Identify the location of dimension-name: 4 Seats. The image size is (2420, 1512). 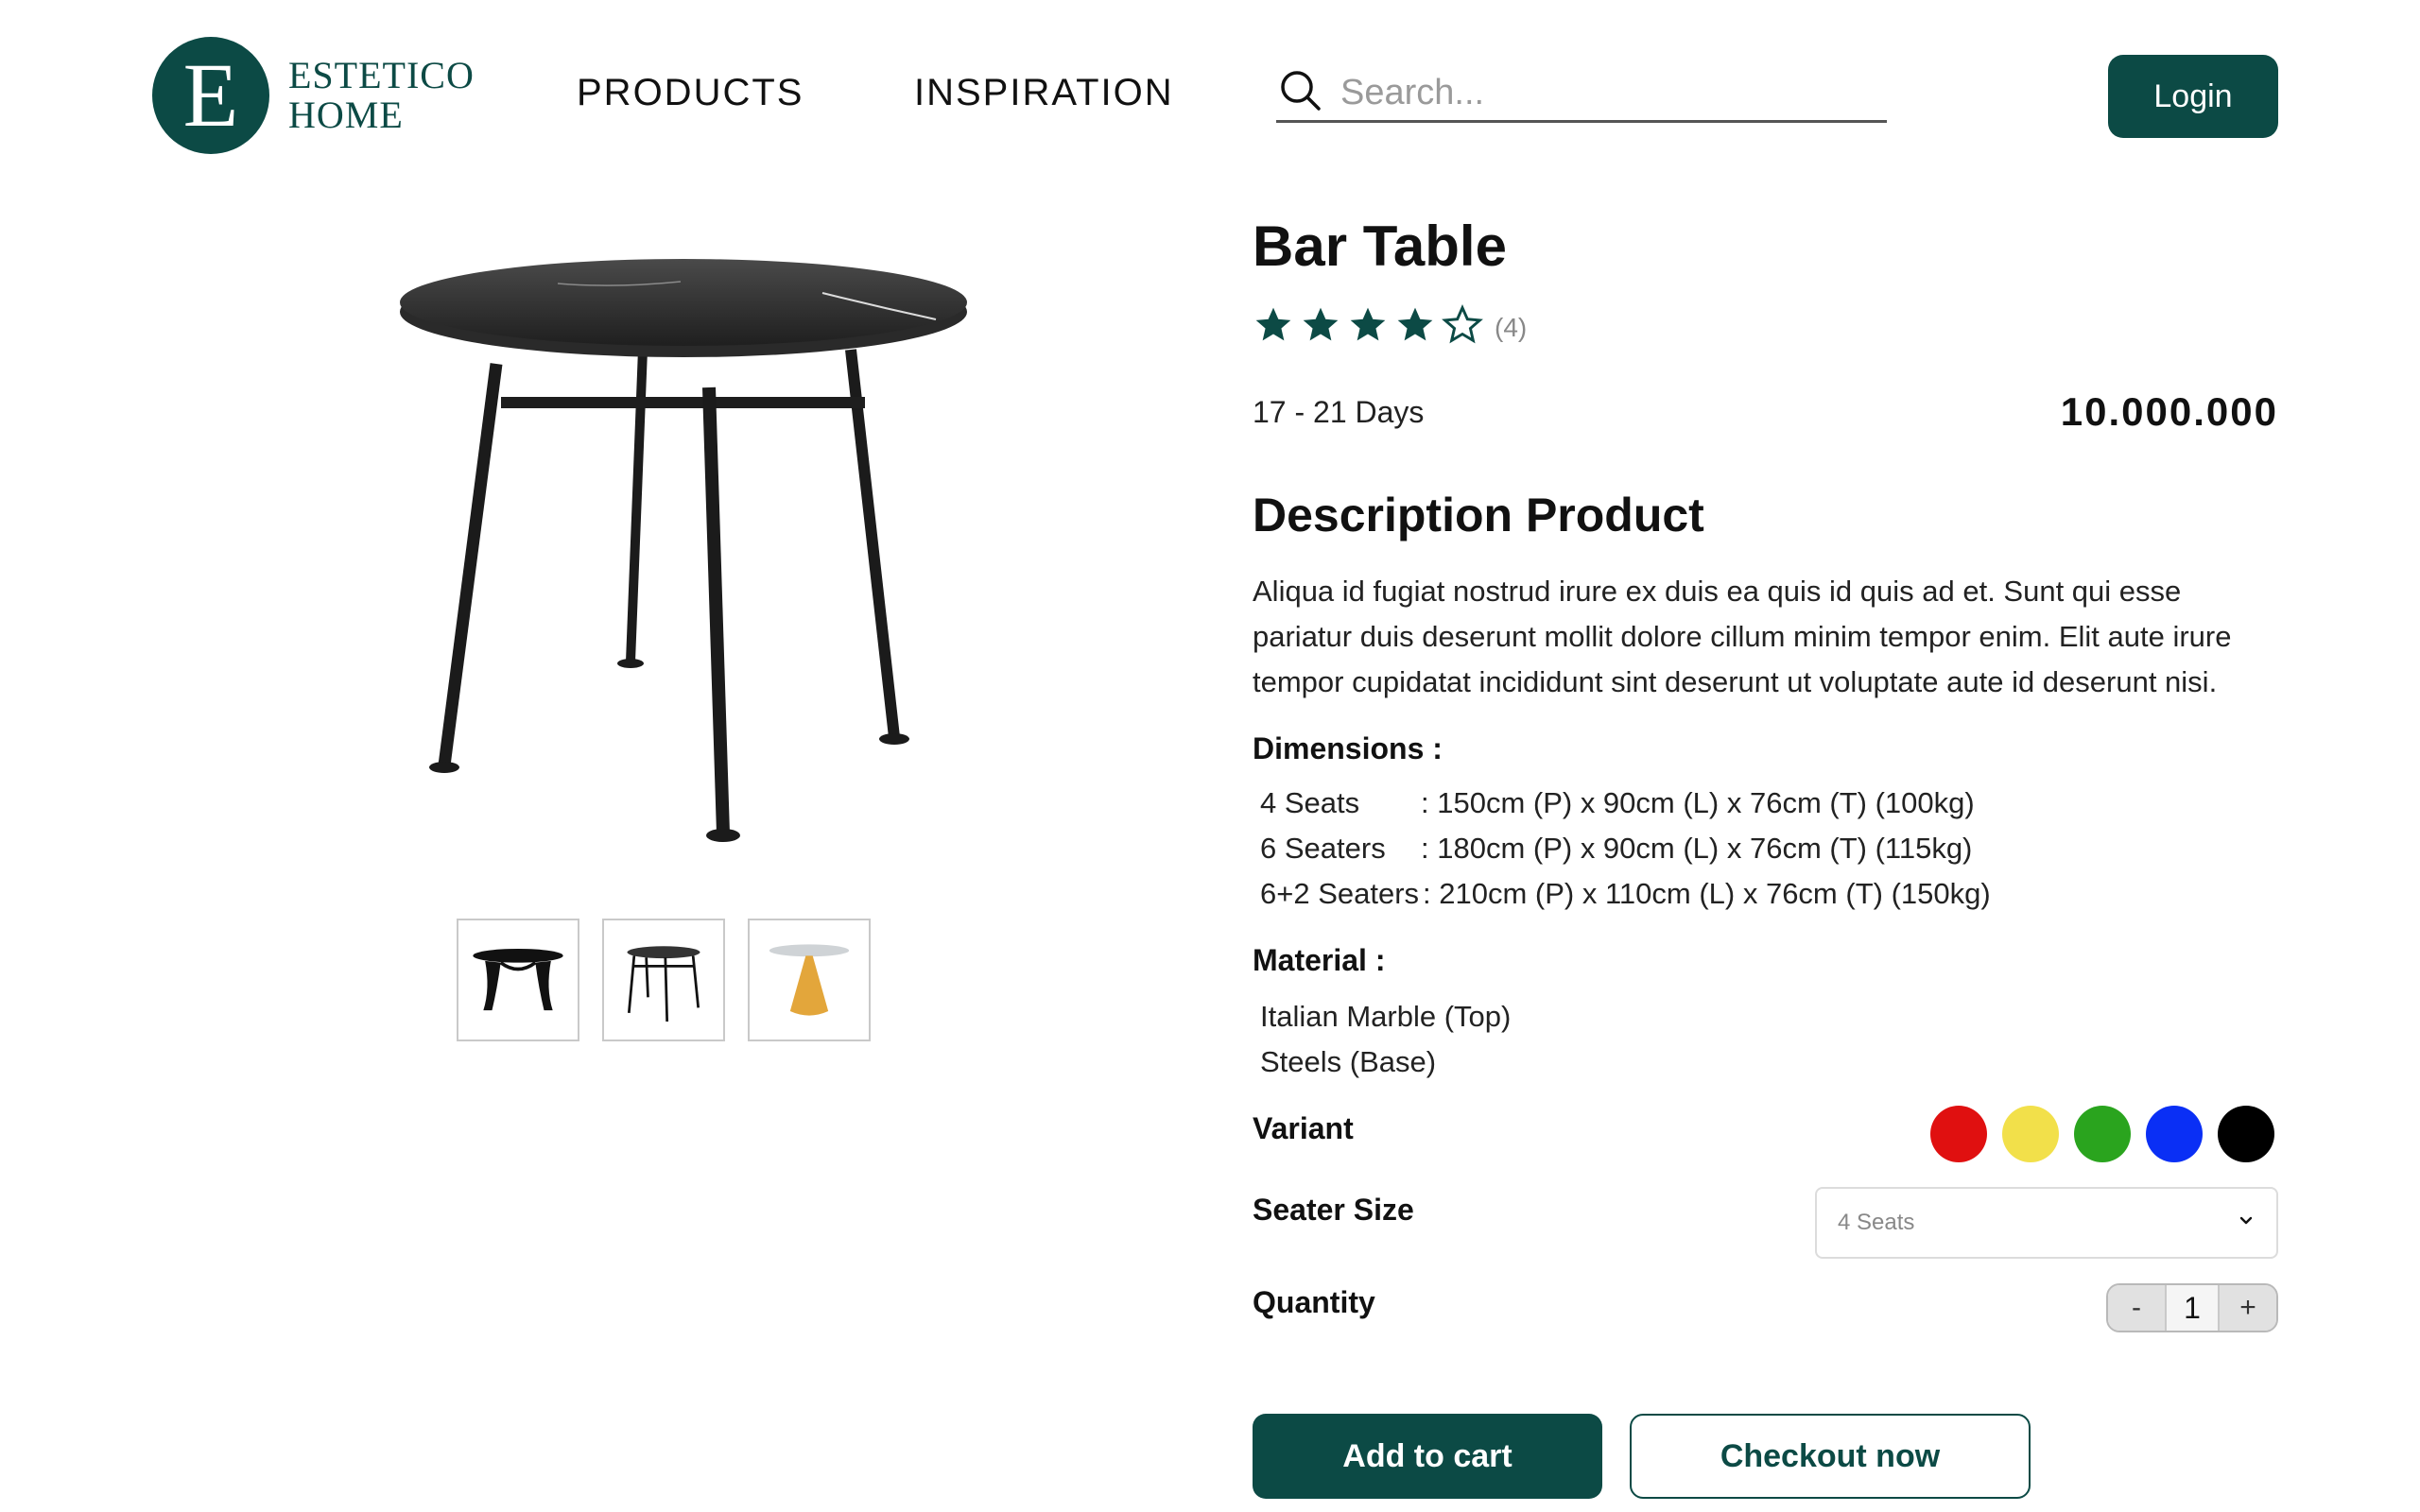
(1310, 802).